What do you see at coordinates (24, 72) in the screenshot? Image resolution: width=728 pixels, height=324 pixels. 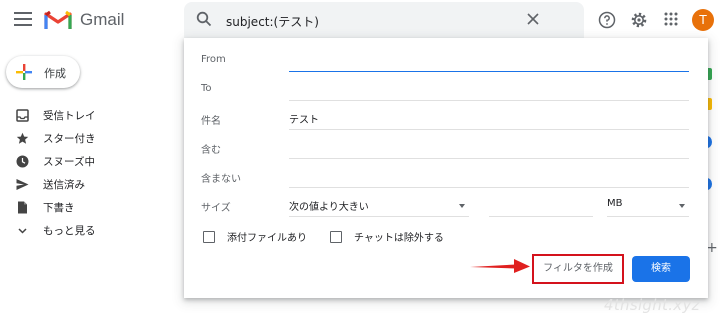 I see `plus-icon` at bounding box center [24, 72].